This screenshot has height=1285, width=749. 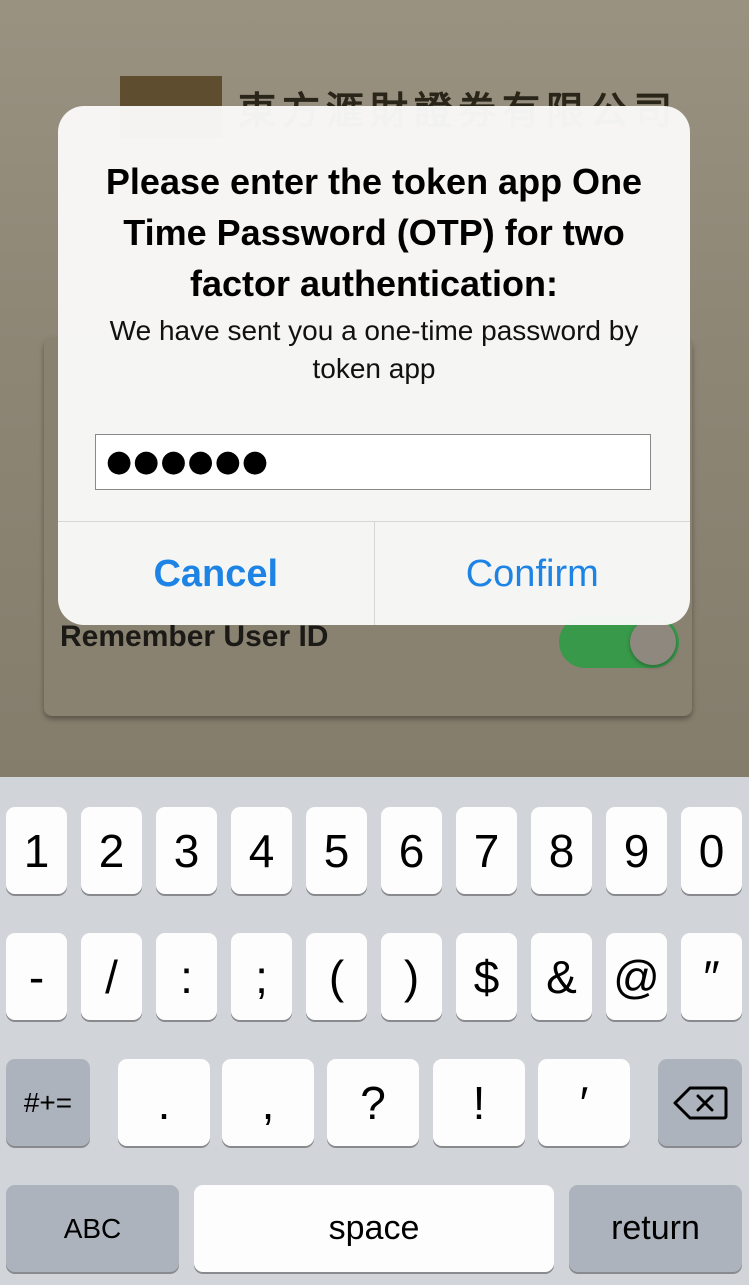 I want to click on remember-user-id-label: Remember User ID, so click(x=194, y=636).